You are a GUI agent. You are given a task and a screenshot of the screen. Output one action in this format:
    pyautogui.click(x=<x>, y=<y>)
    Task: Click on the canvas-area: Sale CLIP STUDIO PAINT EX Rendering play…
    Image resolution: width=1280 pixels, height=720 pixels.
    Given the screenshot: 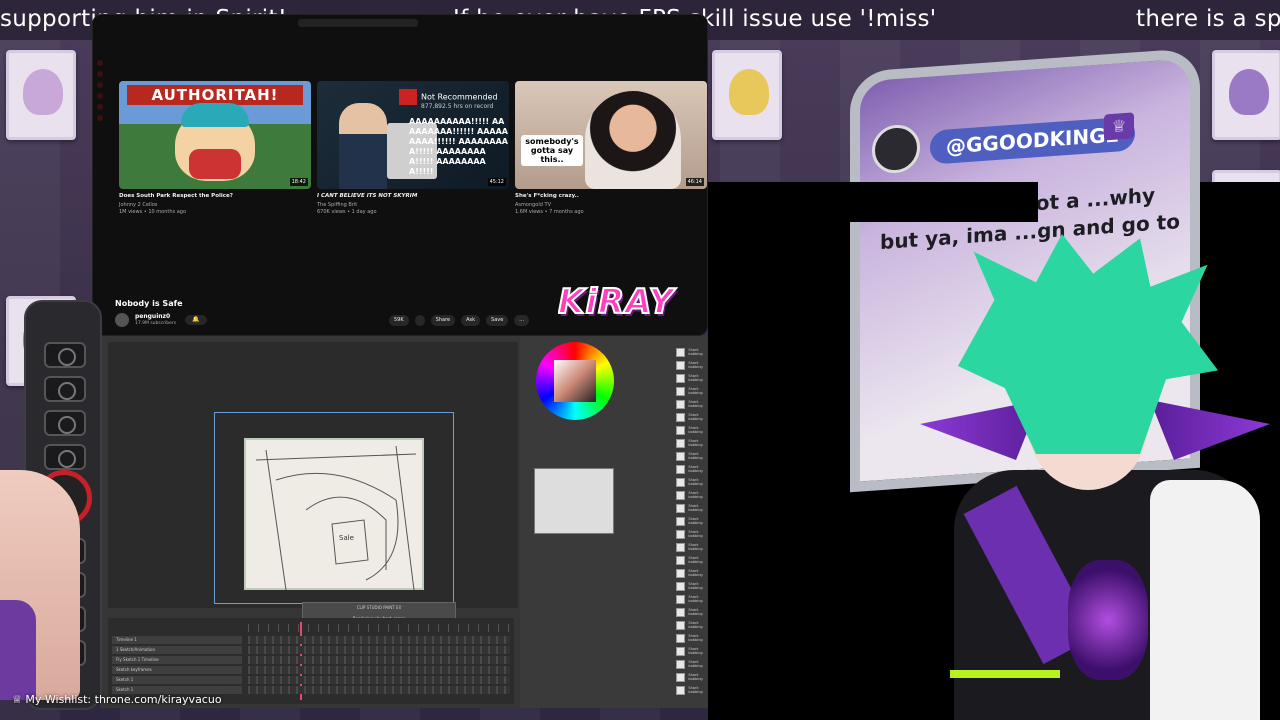 What is the action you would take?
    pyautogui.click(x=313, y=495)
    